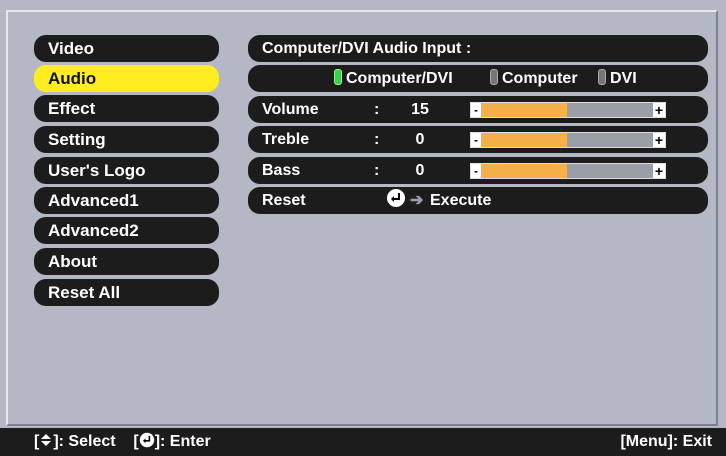 The image size is (726, 456). Describe the element at coordinates (71, 48) in the screenshot. I see `sidebar-item-label: Video` at that location.